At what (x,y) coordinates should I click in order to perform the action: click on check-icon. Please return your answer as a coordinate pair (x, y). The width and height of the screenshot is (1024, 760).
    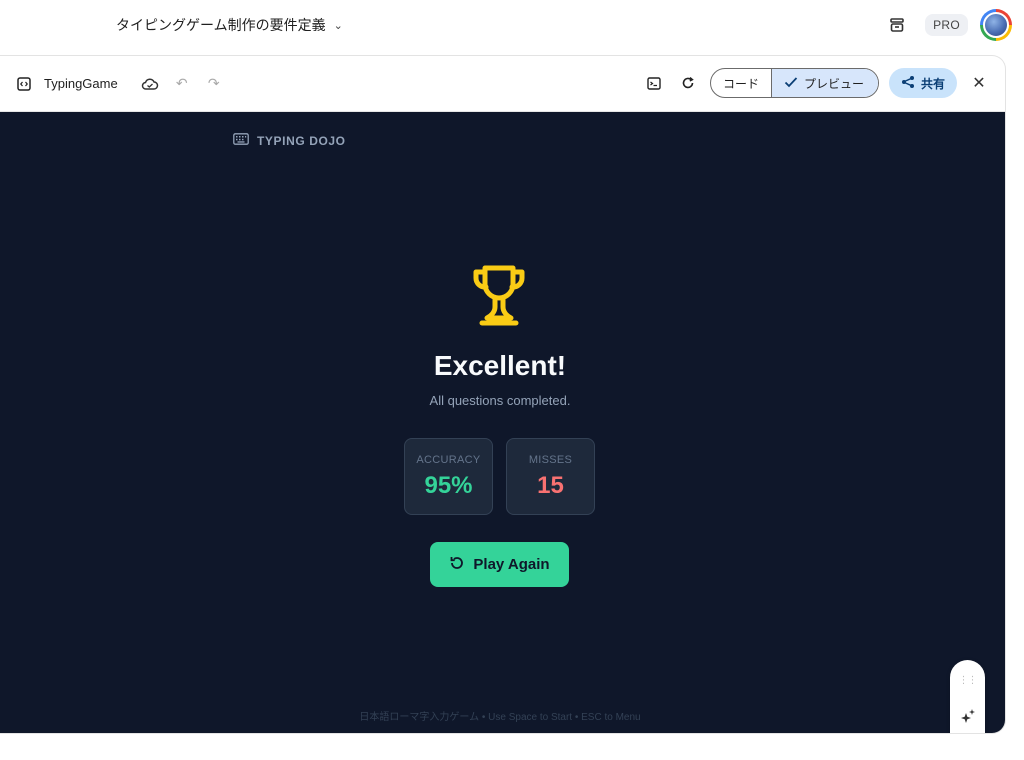
    Looking at the image, I should click on (791, 83).